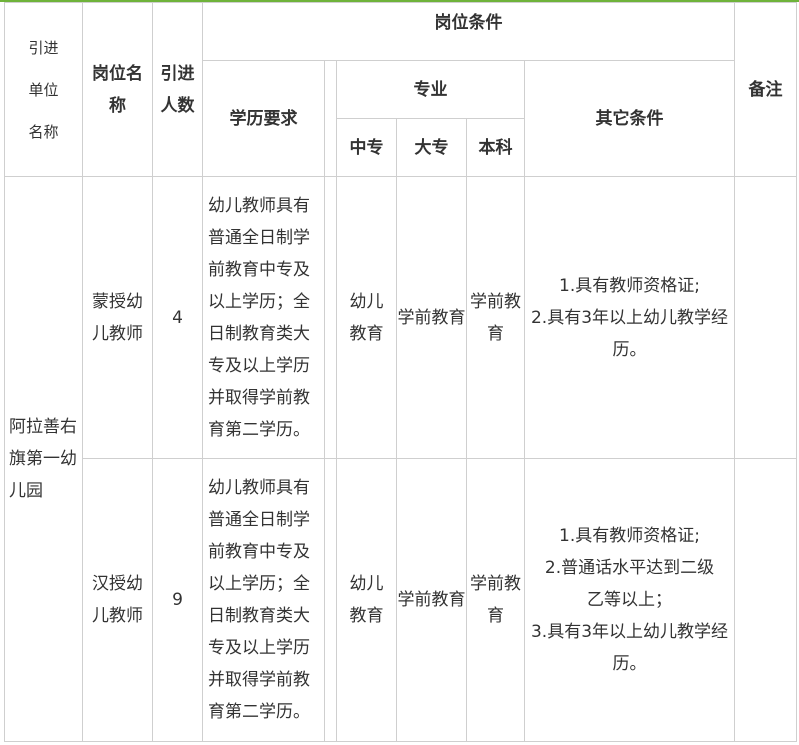 The image size is (799, 745). I want to click on header-major-text: 专业, so click(430, 89).